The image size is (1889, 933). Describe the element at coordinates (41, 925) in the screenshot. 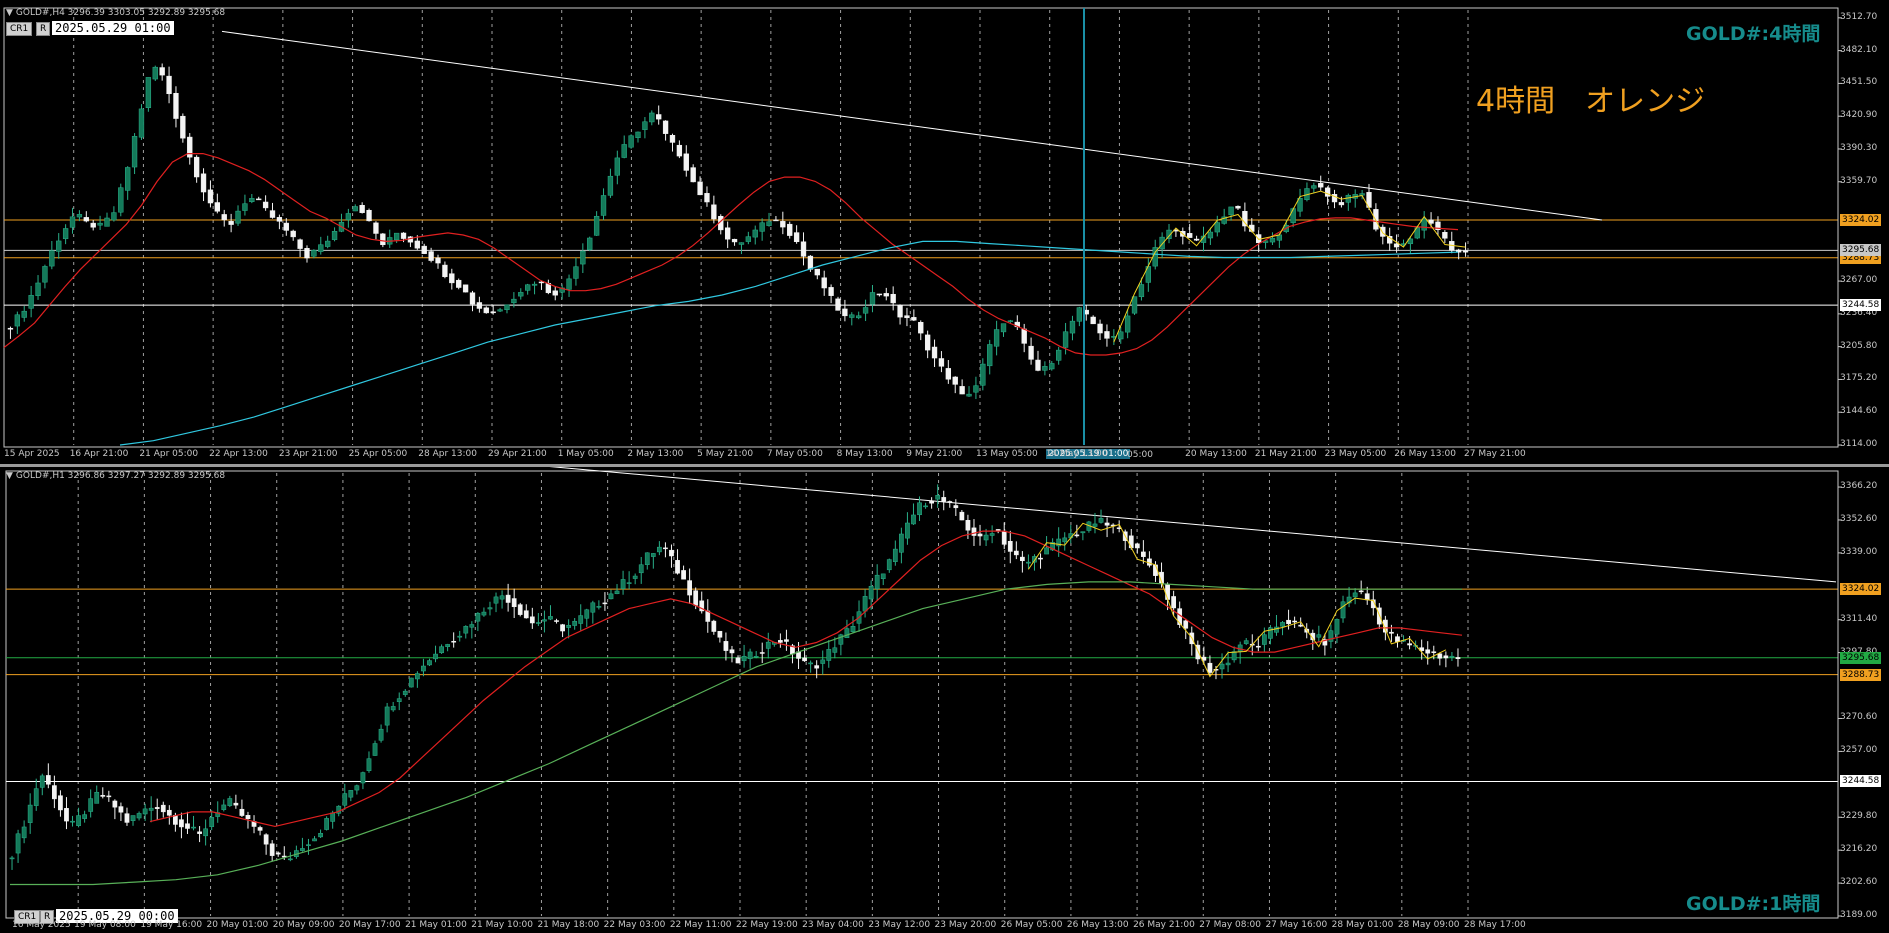

I see `x-tick-label: 16 May 2025` at that location.